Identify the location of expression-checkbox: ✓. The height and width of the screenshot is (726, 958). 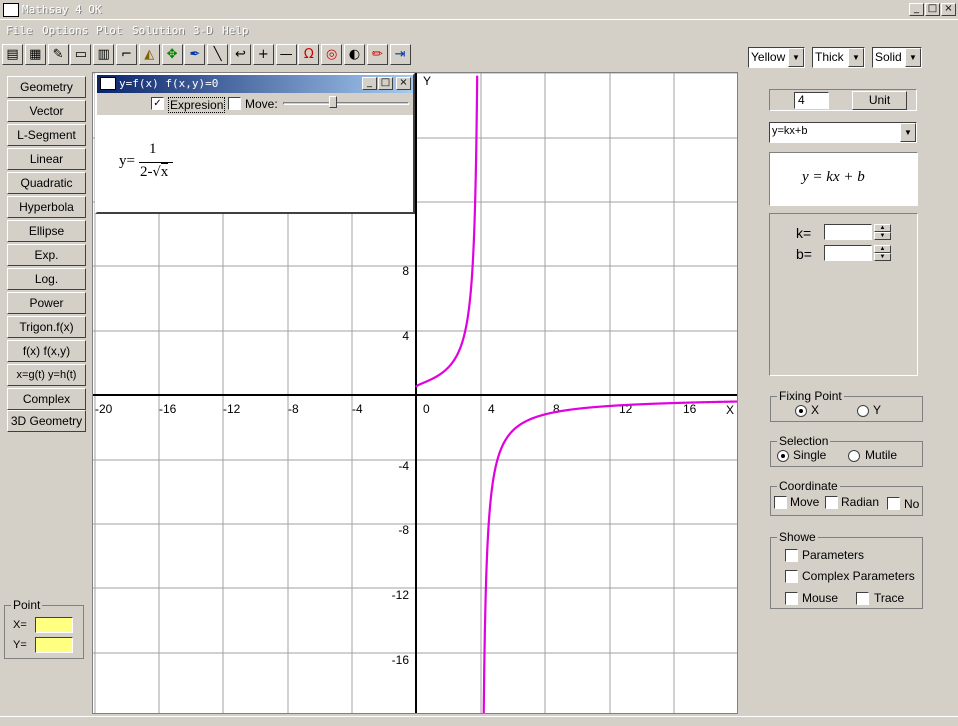
(157, 103).